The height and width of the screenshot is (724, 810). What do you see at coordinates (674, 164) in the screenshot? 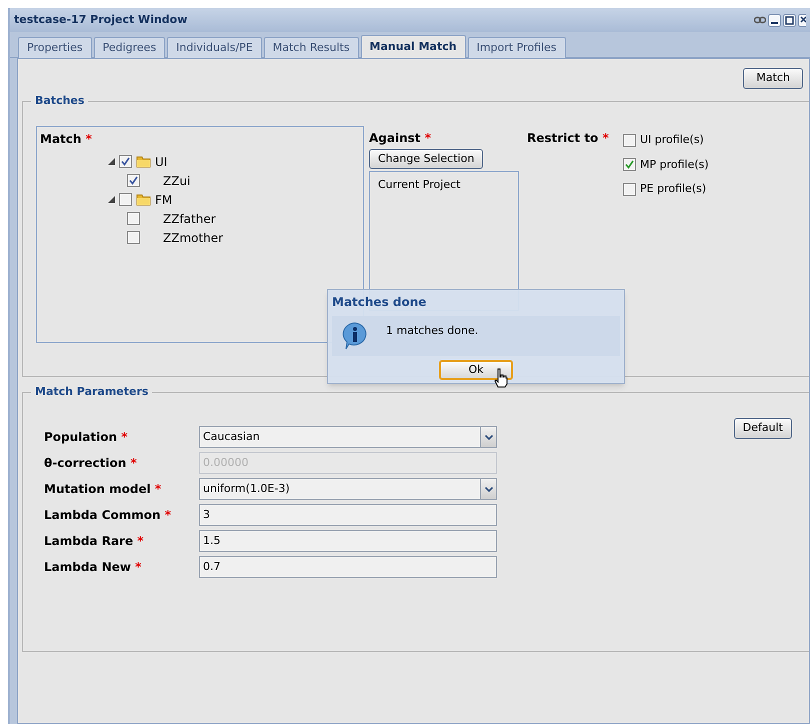
I see `checkbox-label: MP profile(s)` at bounding box center [674, 164].